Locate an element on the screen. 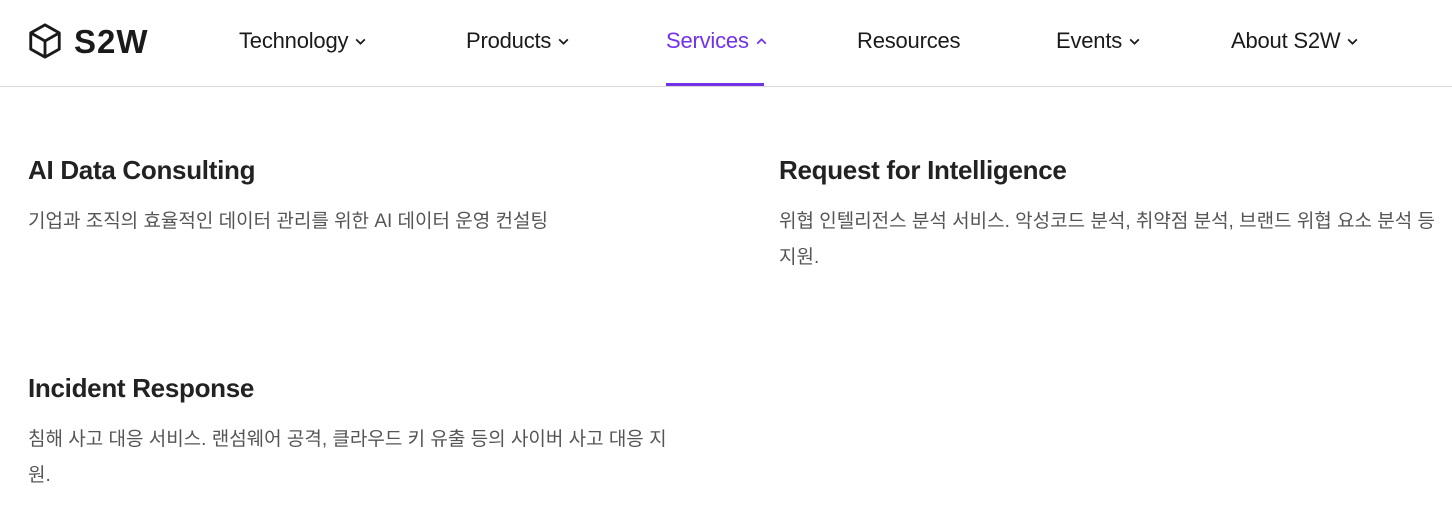 Image resolution: width=1452 pixels, height=526 pixels. nav-item-label: Events is located at coordinates (1089, 40).